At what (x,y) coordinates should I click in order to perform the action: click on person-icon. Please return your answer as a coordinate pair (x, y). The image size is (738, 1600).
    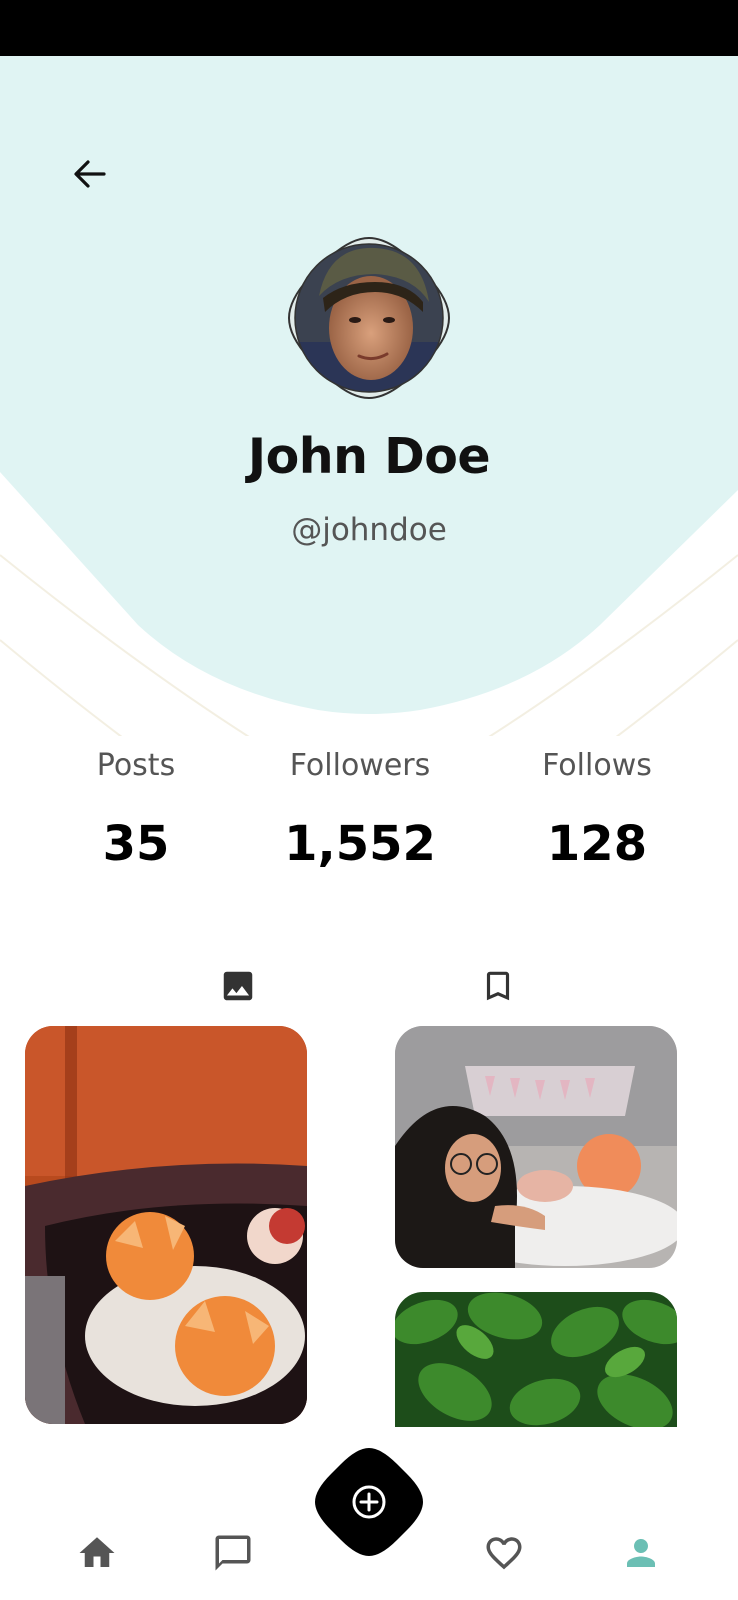
    Looking at the image, I should click on (641, 1553).